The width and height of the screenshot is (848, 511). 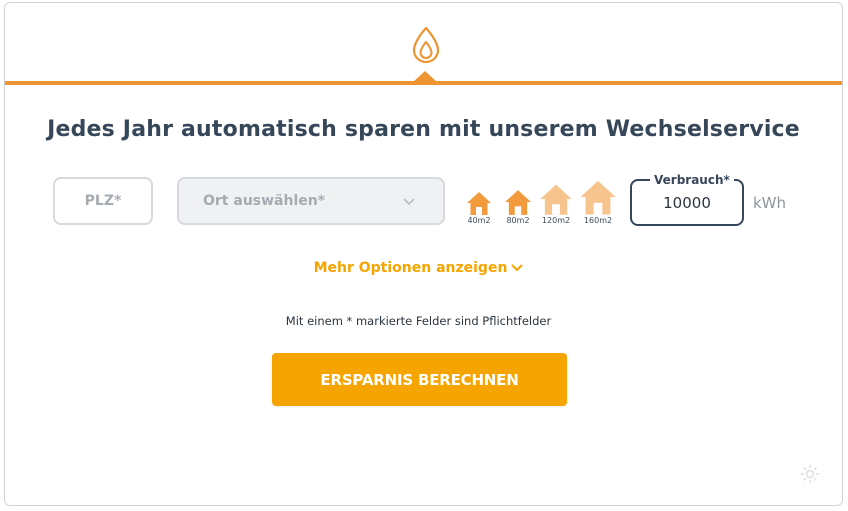 I want to click on accent-divider, so click(x=423, y=83).